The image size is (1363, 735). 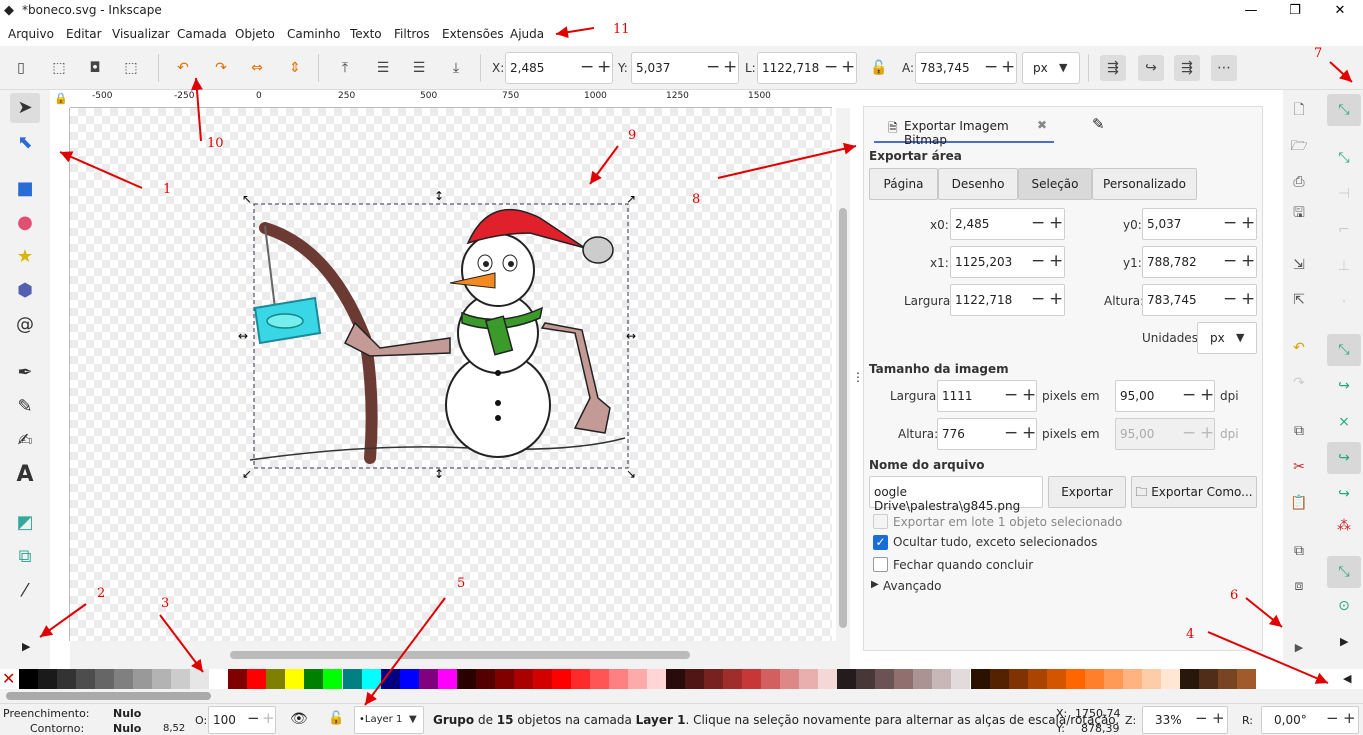 I want to click on batch-export-checkbox, so click(x=880, y=521).